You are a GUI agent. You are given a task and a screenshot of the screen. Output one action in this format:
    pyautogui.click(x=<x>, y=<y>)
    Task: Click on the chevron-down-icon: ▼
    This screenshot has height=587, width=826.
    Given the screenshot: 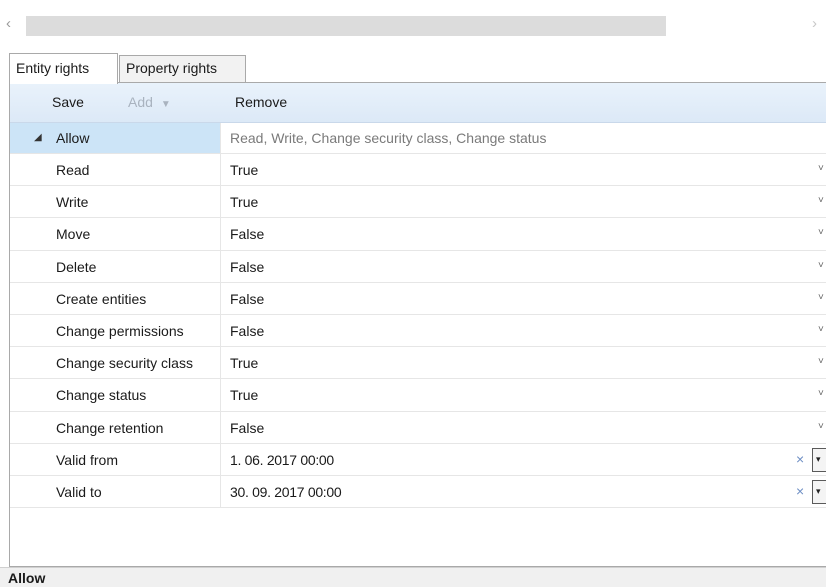 What is the action you would take?
    pyautogui.click(x=165, y=104)
    